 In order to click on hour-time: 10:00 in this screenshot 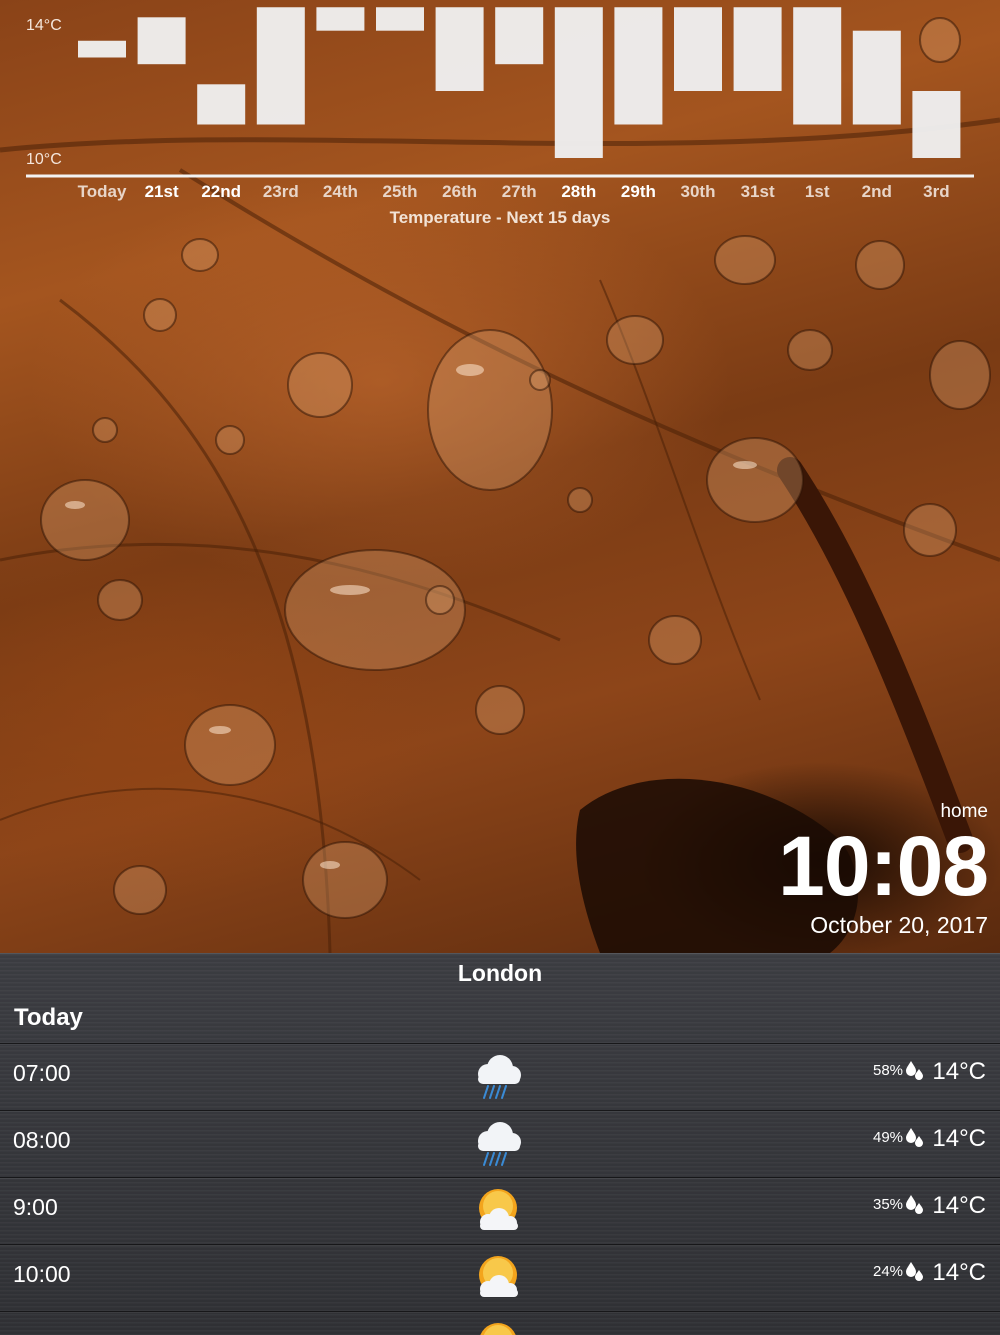, I will do `click(42, 1274)`.